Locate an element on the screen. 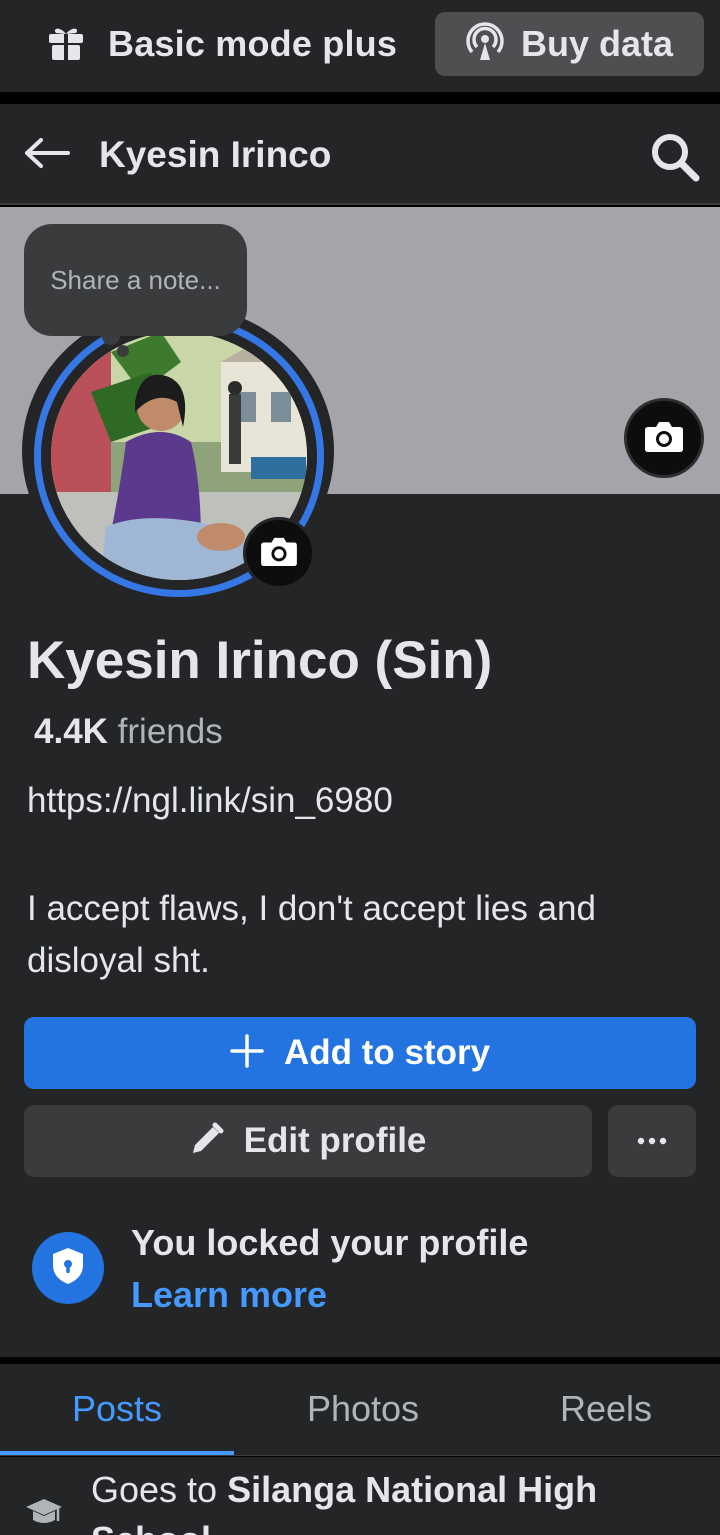 This screenshot has height=1535, width=720. basic-mode-plus-button: Basic mode plus is located at coordinates (221, 44).